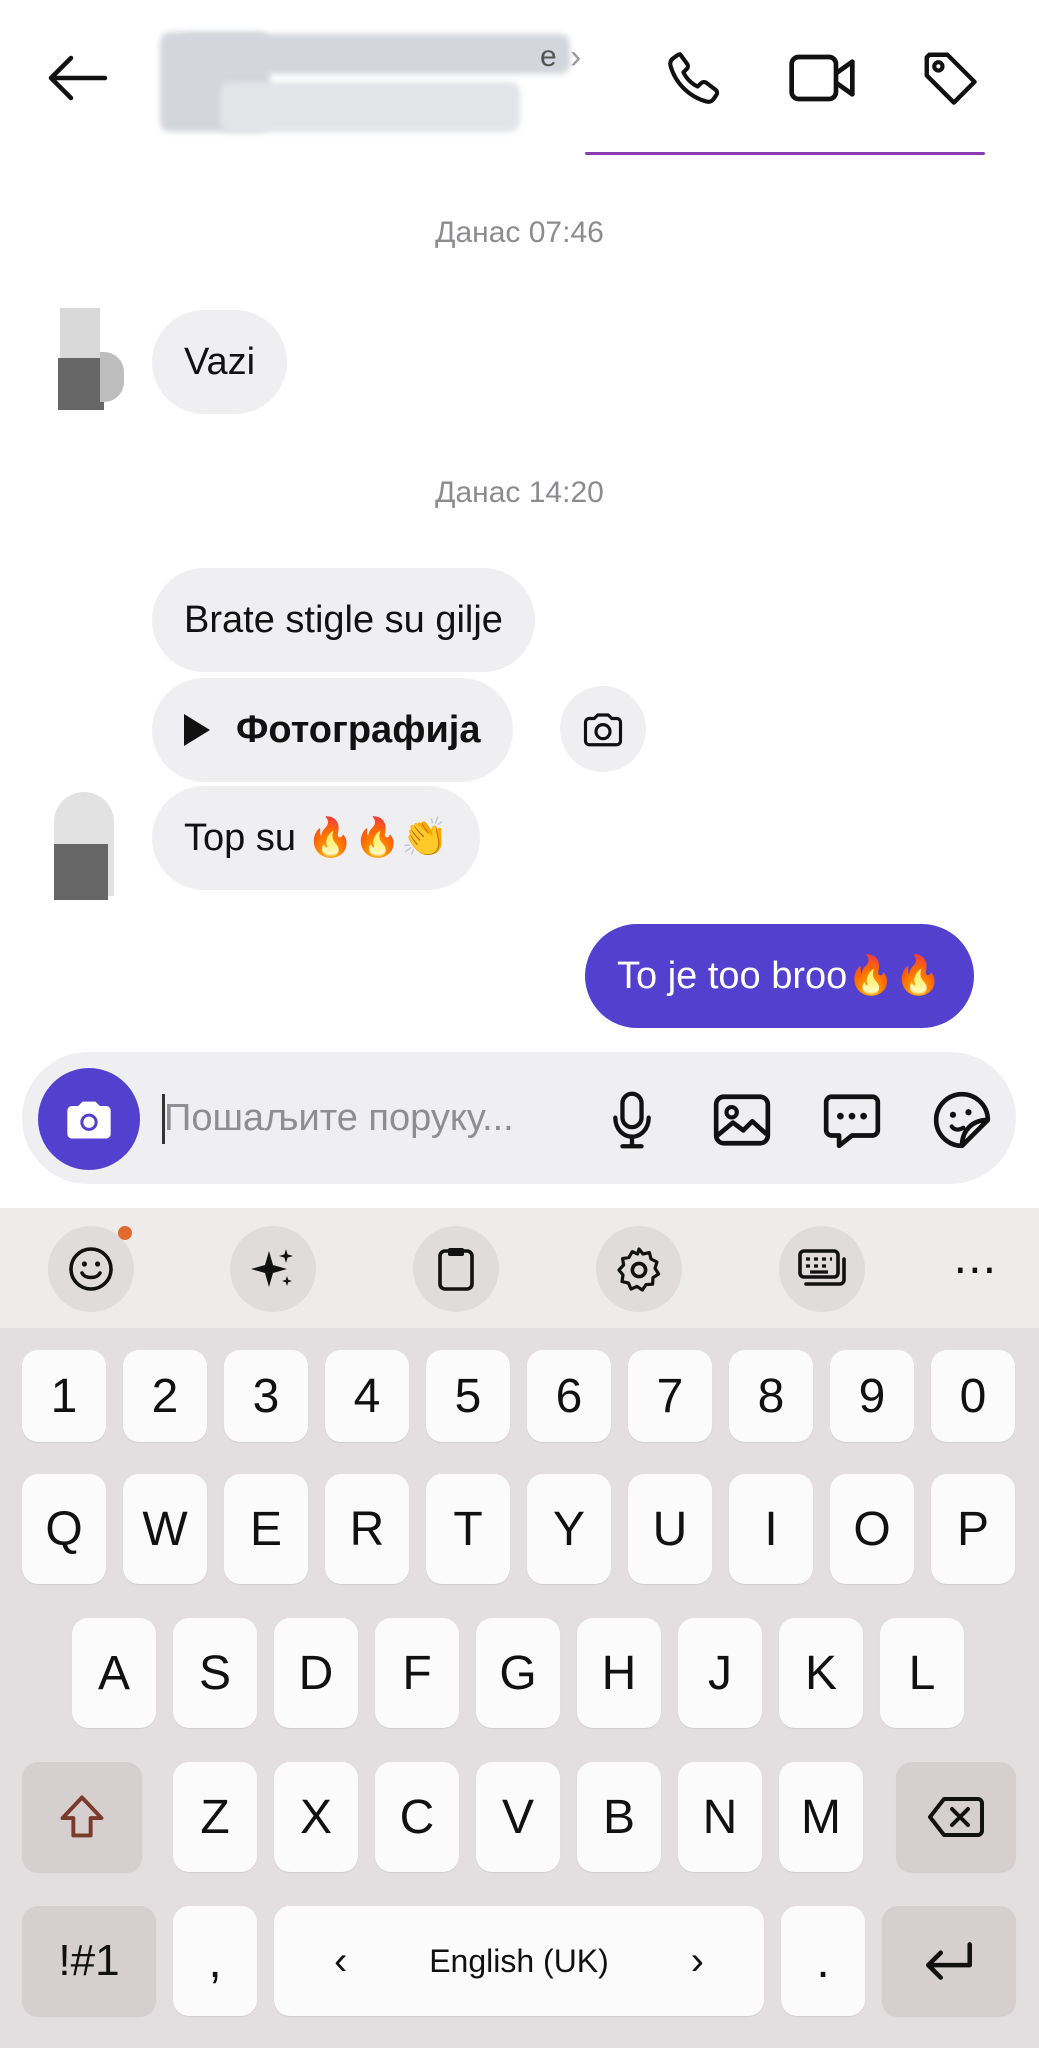  Describe the element at coordinates (922, 1673) in the screenshot. I see `key-l: L` at that location.